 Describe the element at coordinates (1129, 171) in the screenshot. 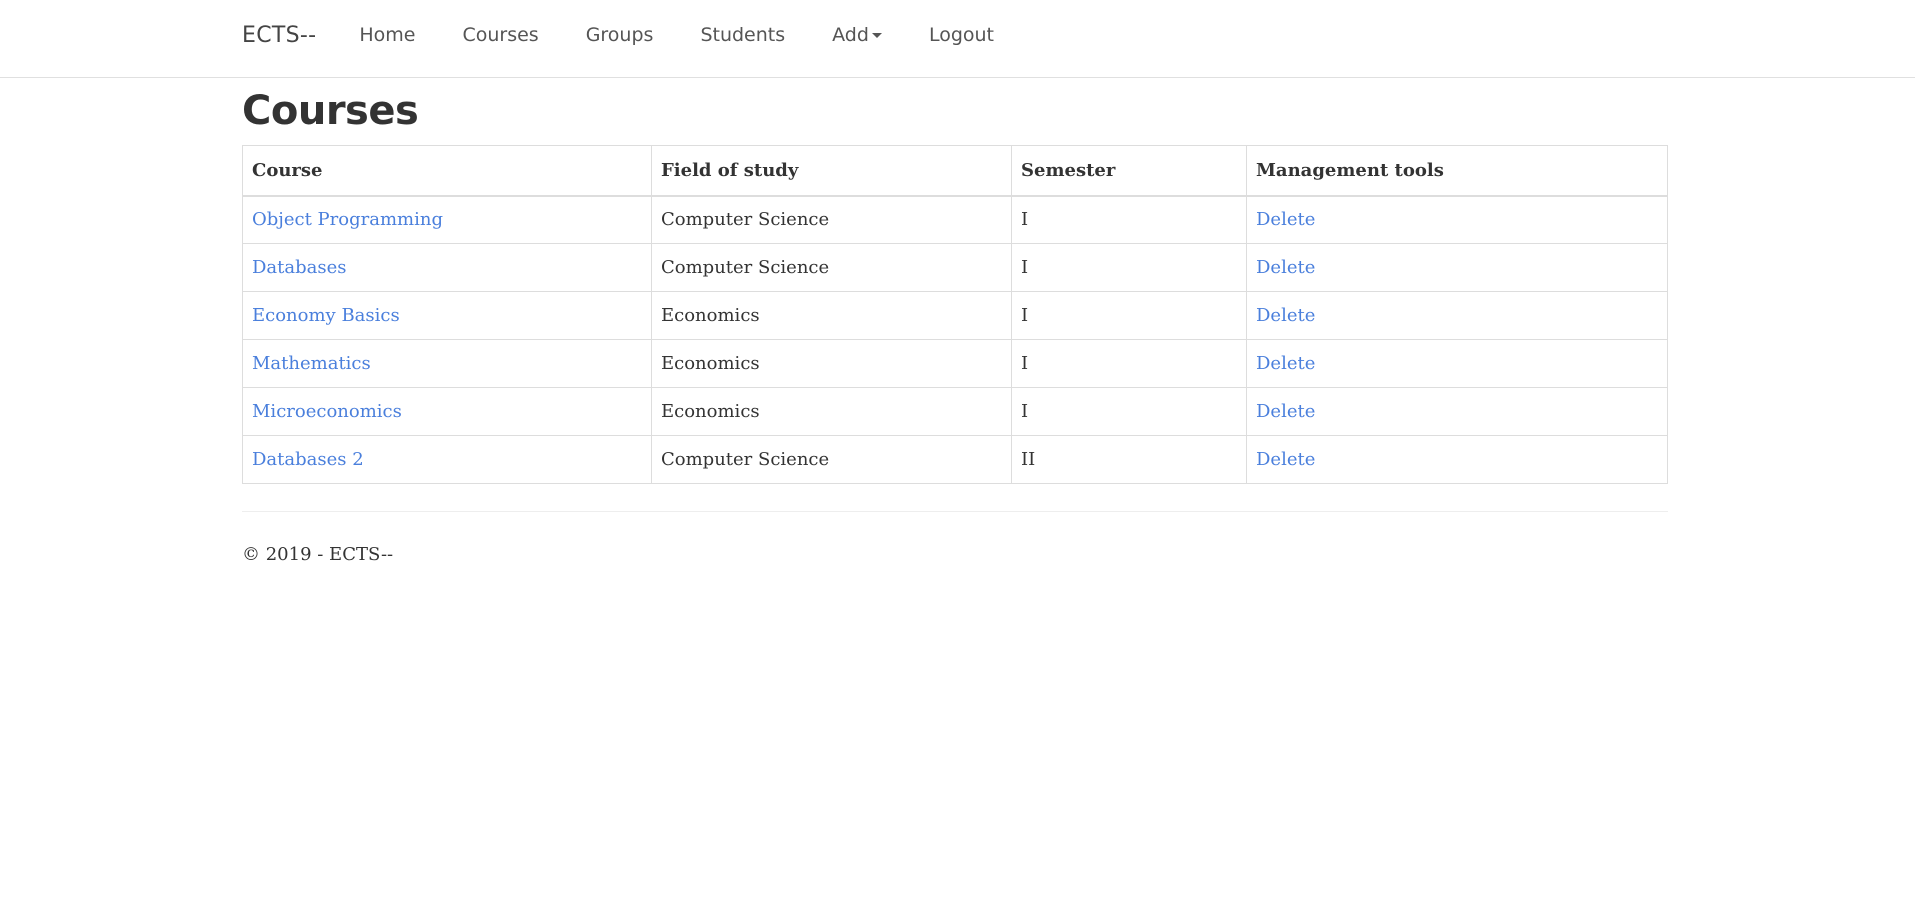

I see `header-semester: Semester` at that location.